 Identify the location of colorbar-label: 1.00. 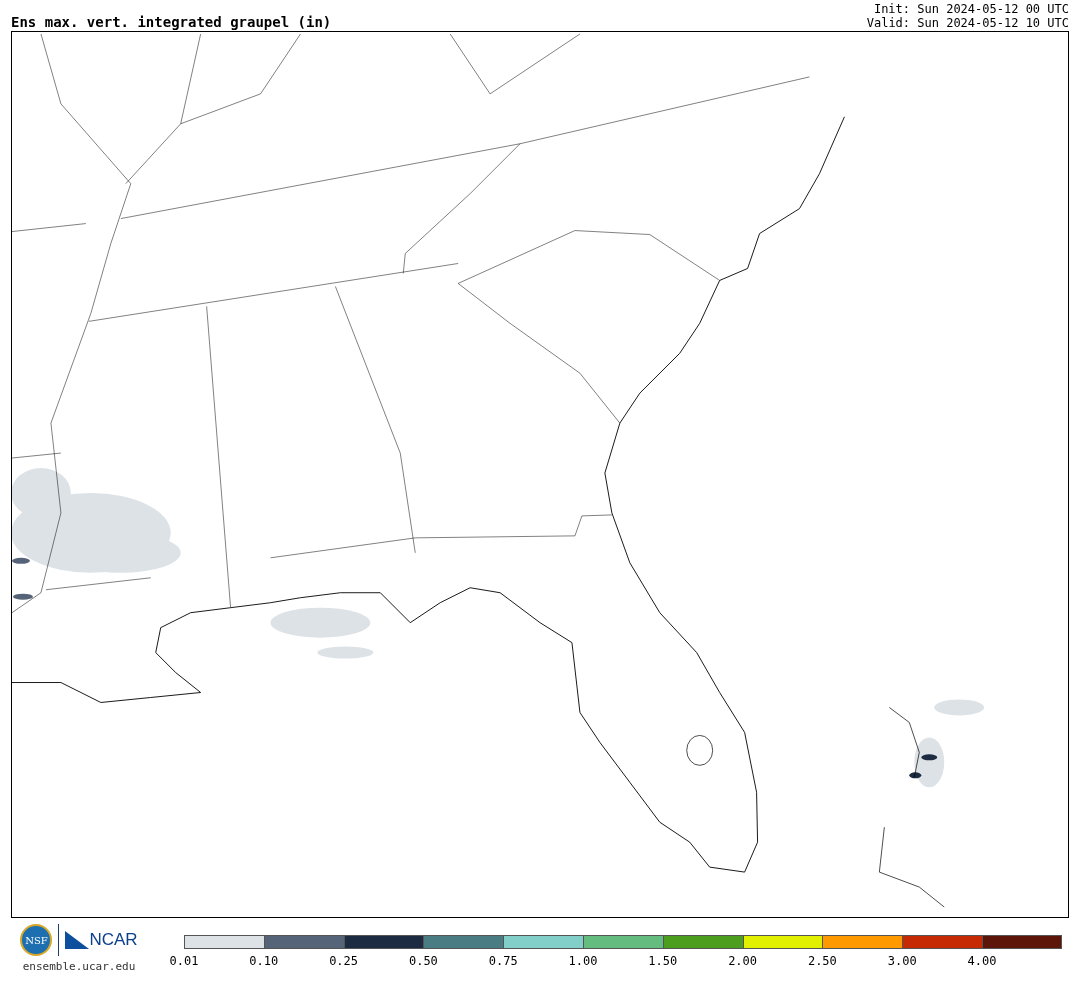
(583, 961).